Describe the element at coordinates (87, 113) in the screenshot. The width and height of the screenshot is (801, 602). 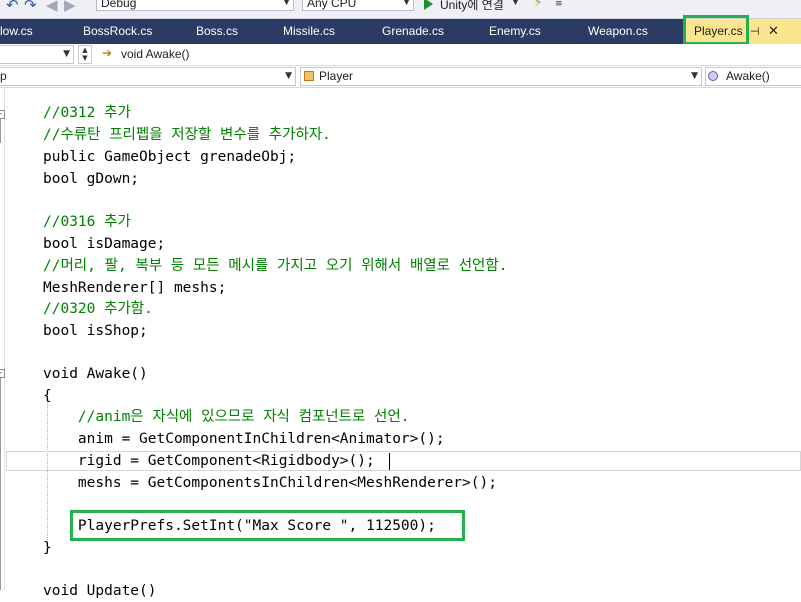
I see `code-line: //0312 추가` at that location.